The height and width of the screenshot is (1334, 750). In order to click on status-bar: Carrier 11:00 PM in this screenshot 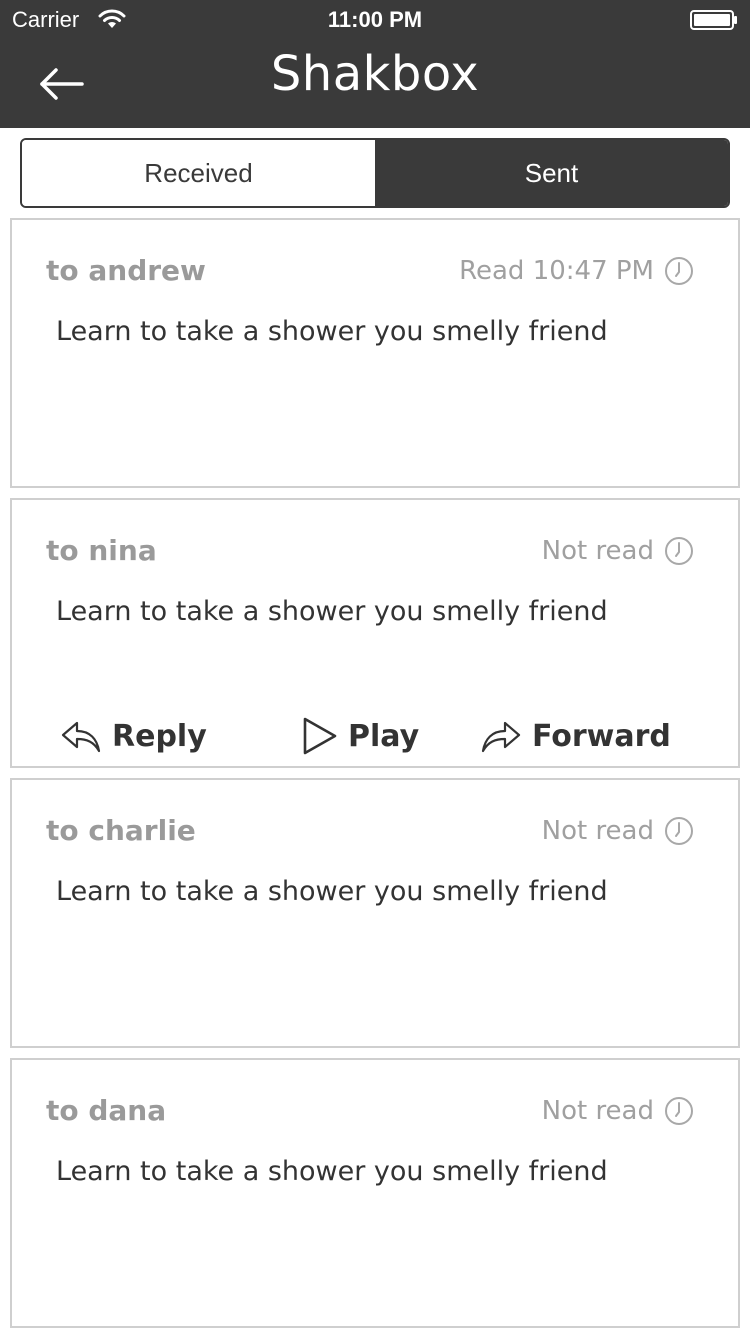, I will do `click(375, 20)`.